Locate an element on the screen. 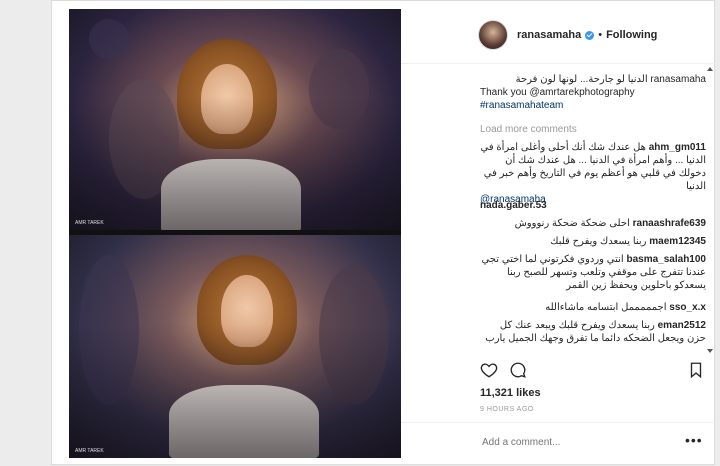 Image resolution: width=720 pixels, height=466 pixels. caption-line-2: Thank you @amrtarekphotography is located at coordinates (557, 92).